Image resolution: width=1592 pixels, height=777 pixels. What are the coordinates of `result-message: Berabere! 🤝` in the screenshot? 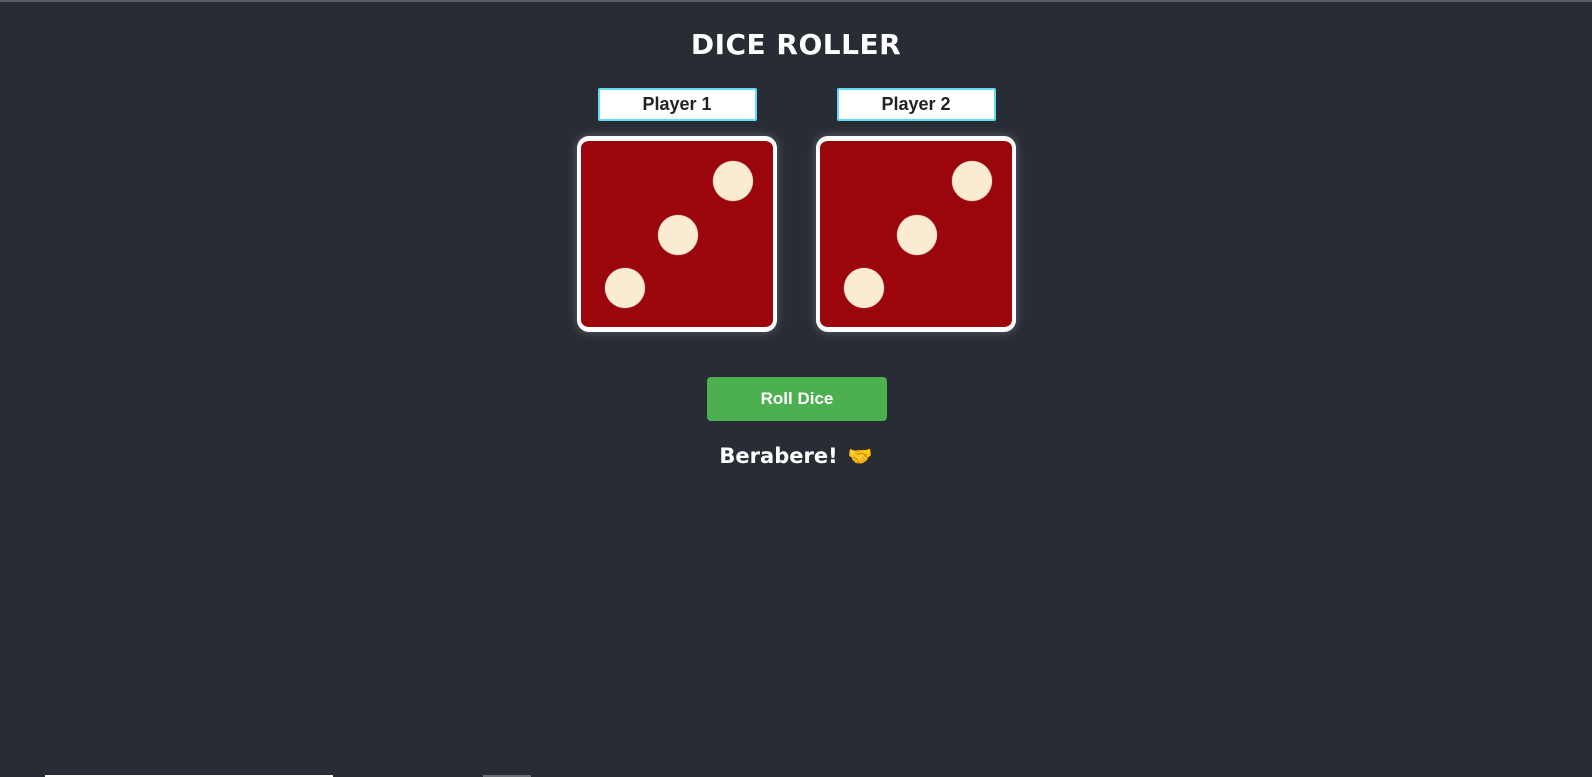 It's located at (796, 456).